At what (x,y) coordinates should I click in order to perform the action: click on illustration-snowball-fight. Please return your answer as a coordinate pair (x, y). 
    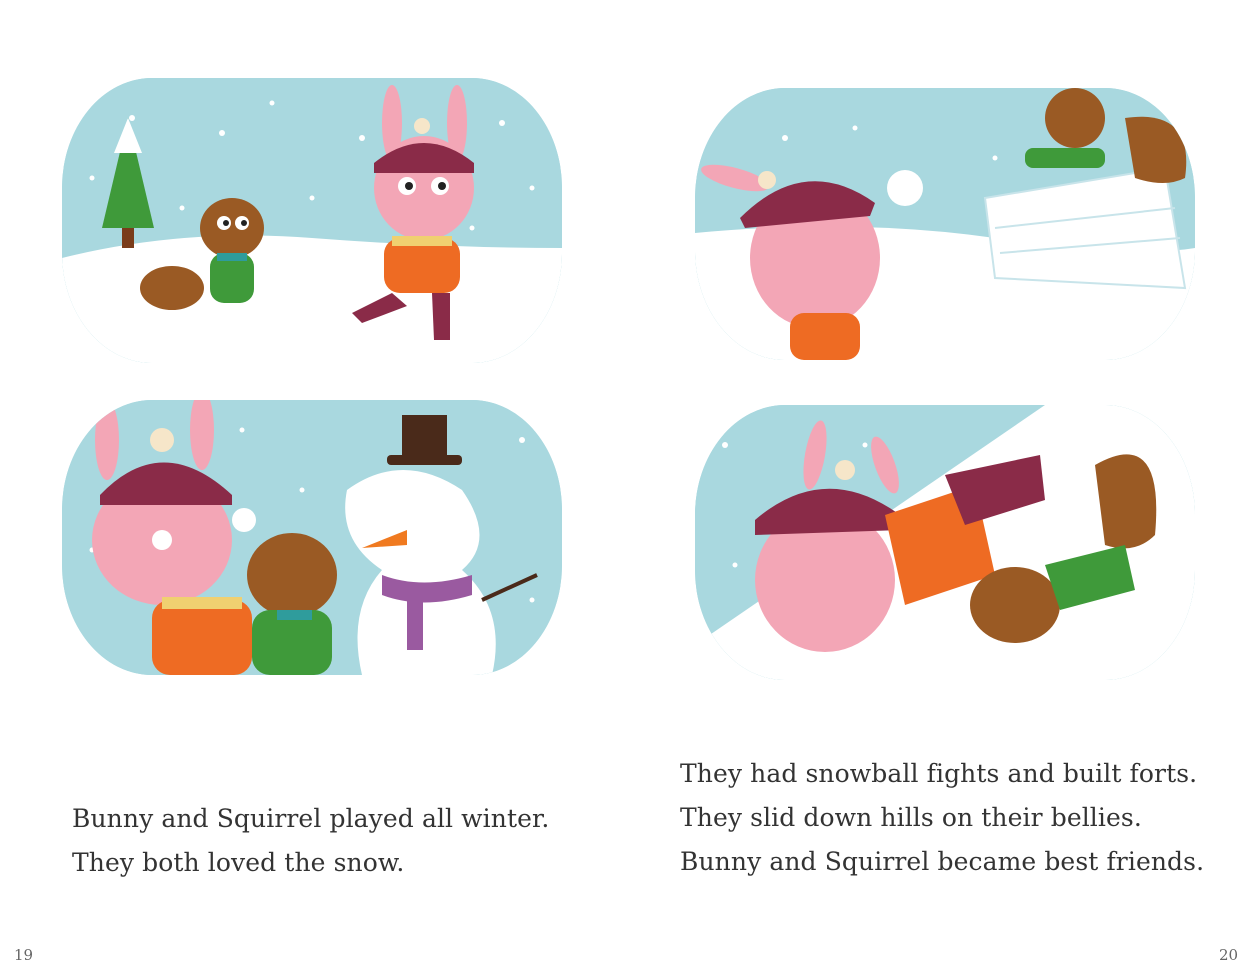
    Looking at the image, I should click on (945, 224).